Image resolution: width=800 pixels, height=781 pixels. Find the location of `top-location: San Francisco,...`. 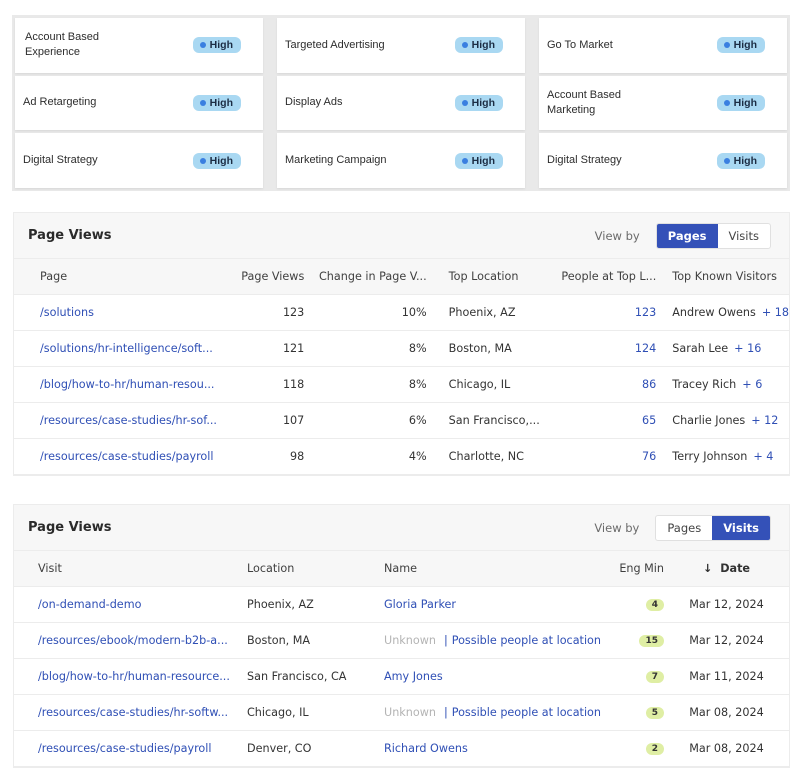

top-location: San Francisco,... is located at coordinates (490, 420).